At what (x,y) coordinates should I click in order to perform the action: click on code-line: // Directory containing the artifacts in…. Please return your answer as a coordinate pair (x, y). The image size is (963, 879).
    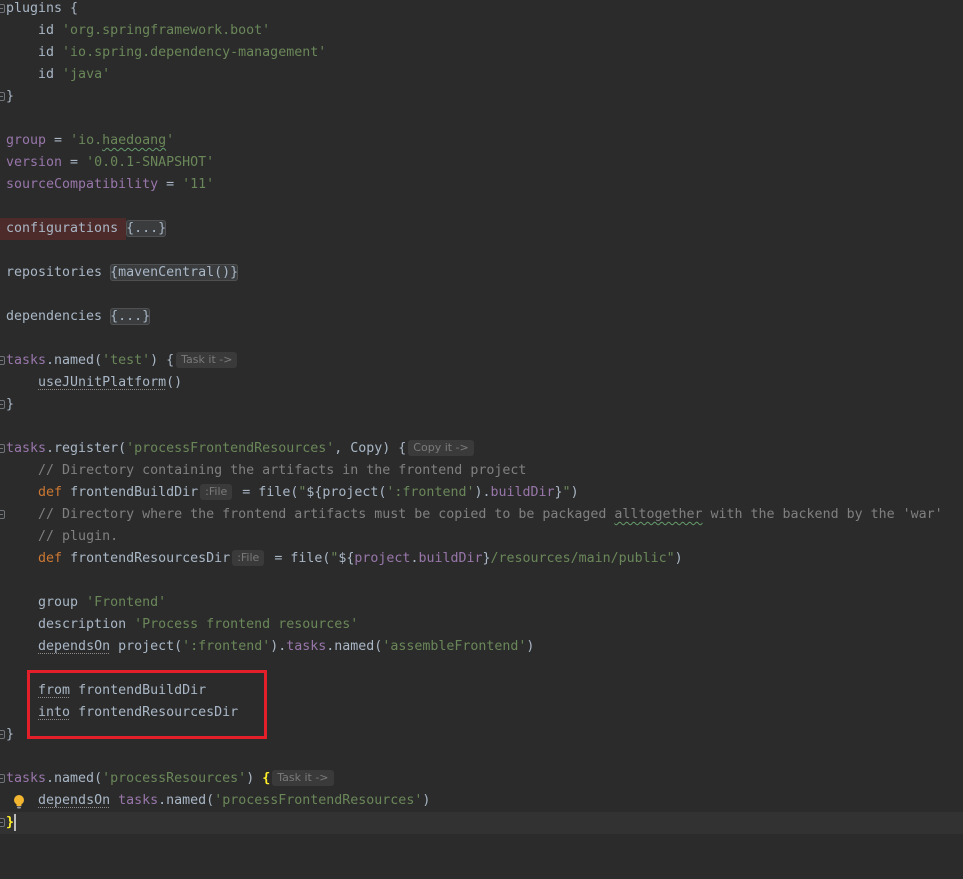
    Looking at the image, I should click on (481, 471).